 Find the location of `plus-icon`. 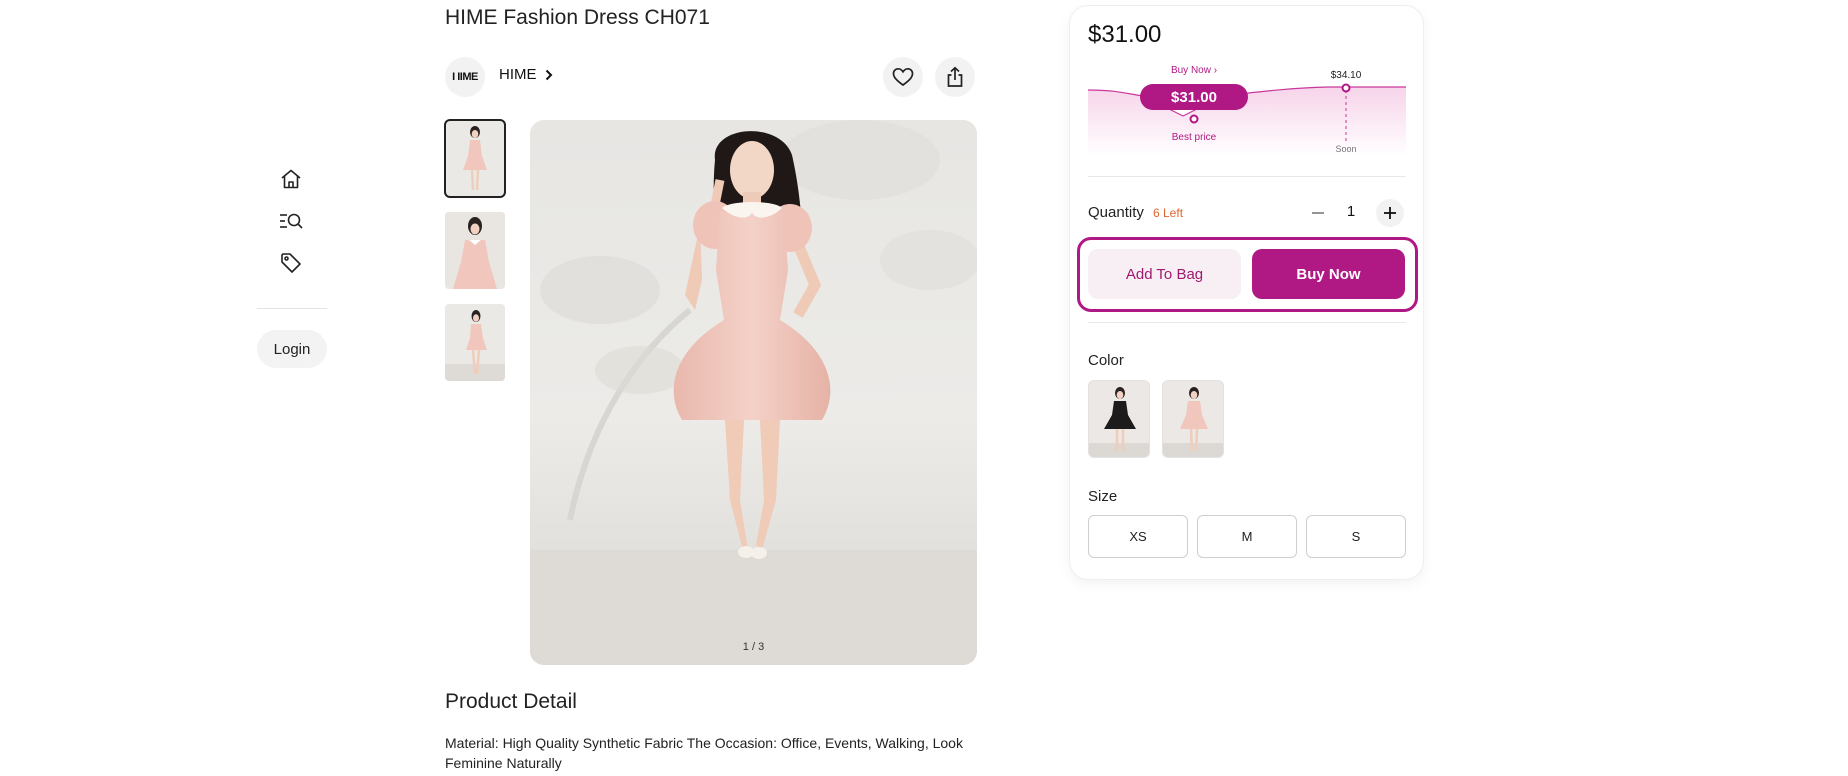

plus-icon is located at coordinates (1390, 213).